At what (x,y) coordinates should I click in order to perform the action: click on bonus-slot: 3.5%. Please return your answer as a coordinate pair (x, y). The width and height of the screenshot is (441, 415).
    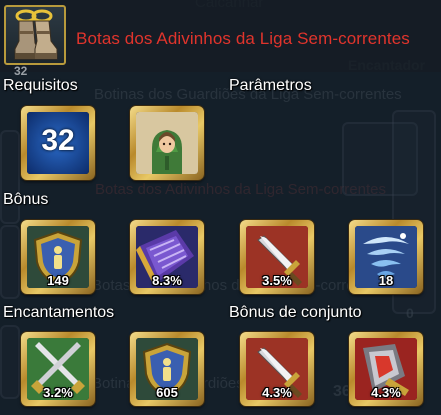
    Looking at the image, I should click on (277, 257).